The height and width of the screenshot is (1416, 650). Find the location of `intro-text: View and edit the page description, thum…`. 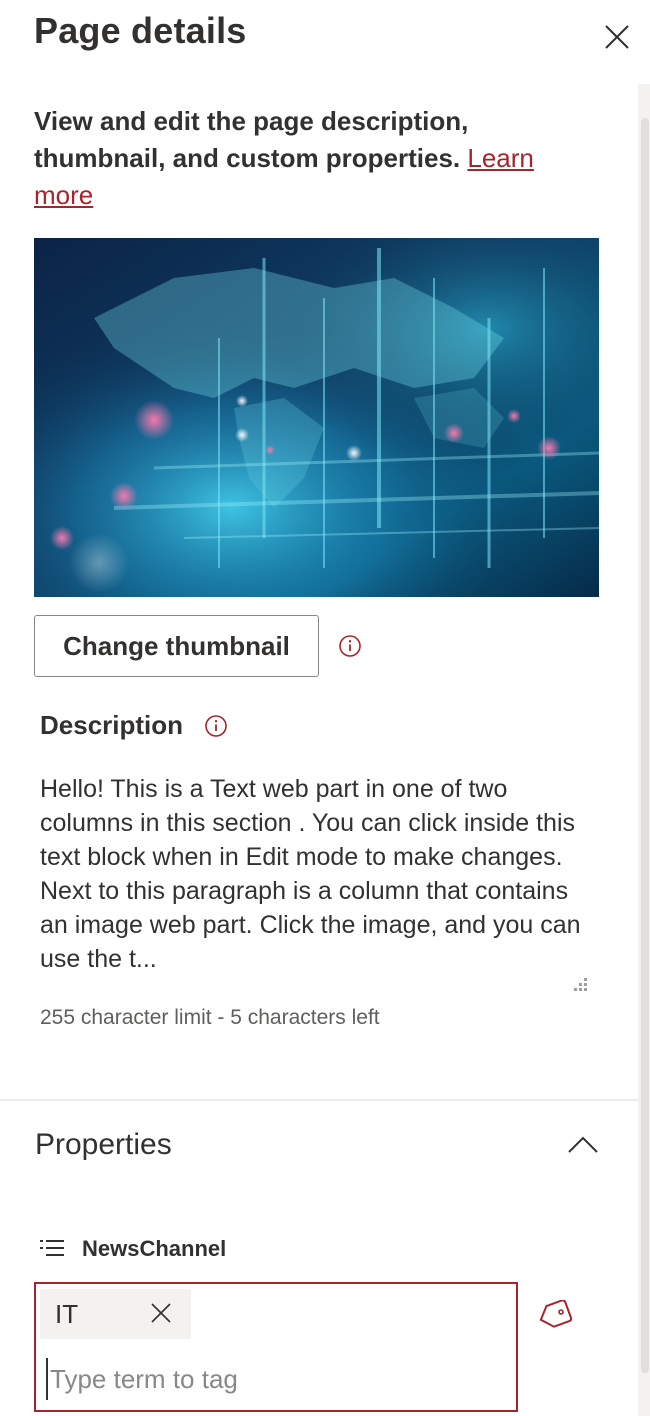

intro-text: View and edit the page description, thum… is located at coordinates (314, 158).